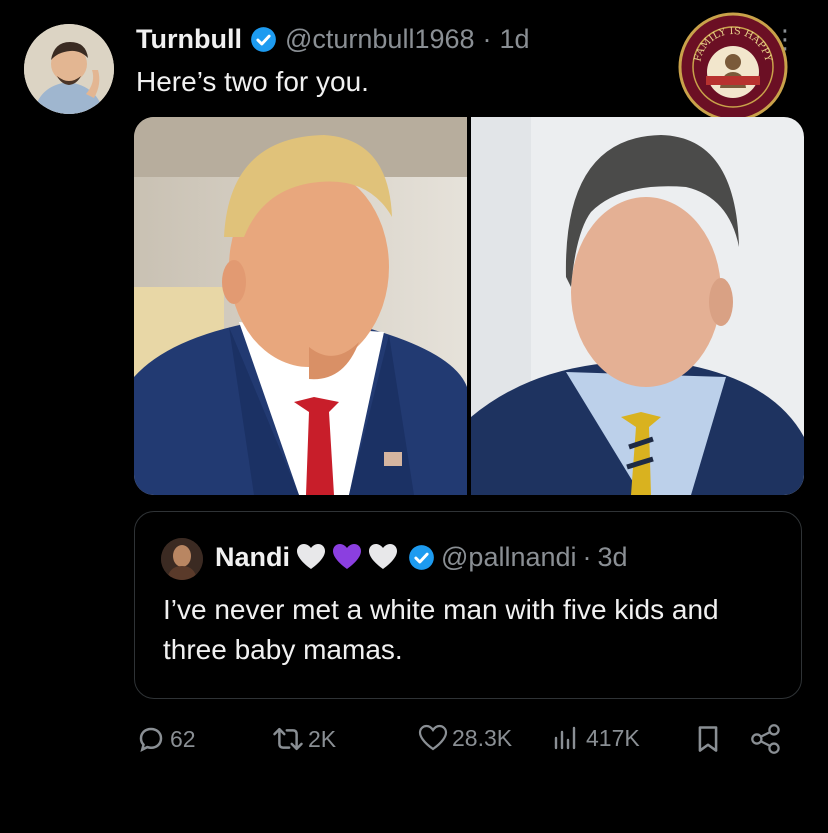 Image resolution: width=828 pixels, height=833 pixels. What do you see at coordinates (613, 557) in the screenshot?
I see `quoted-tweet-timestamp: 3d` at bounding box center [613, 557].